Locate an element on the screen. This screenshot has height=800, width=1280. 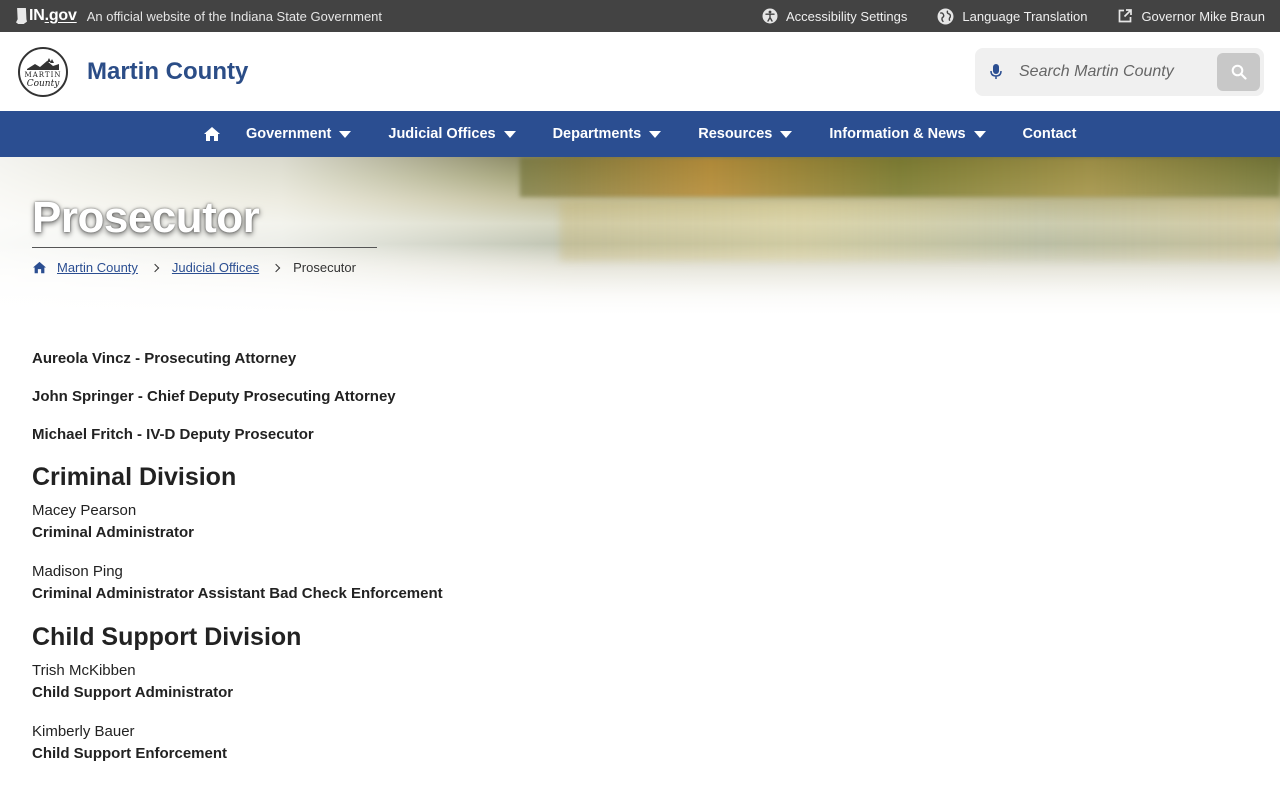
county-seal-logo: MARTIN County is located at coordinates (43, 71).